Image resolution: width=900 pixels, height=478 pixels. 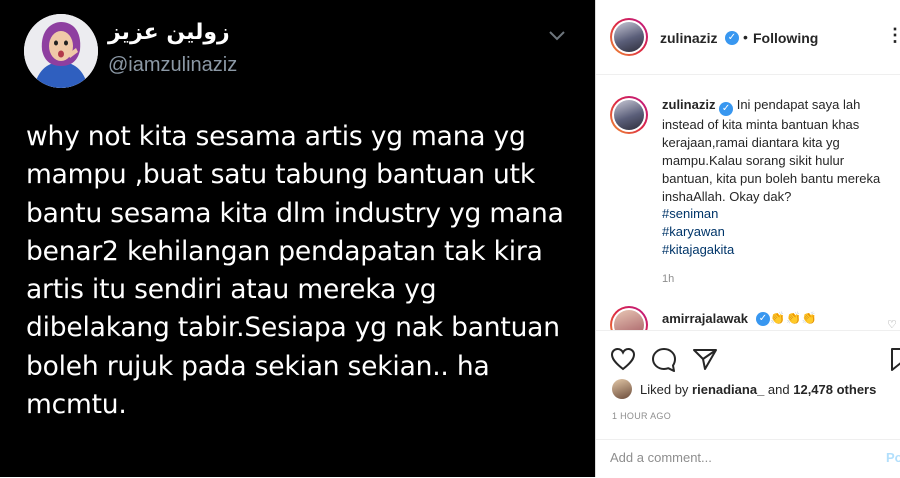 What do you see at coordinates (173, 65) in the screenshot?
I see `tweet-handle: @iamzulinaziz` at bounding box center [173, 65].